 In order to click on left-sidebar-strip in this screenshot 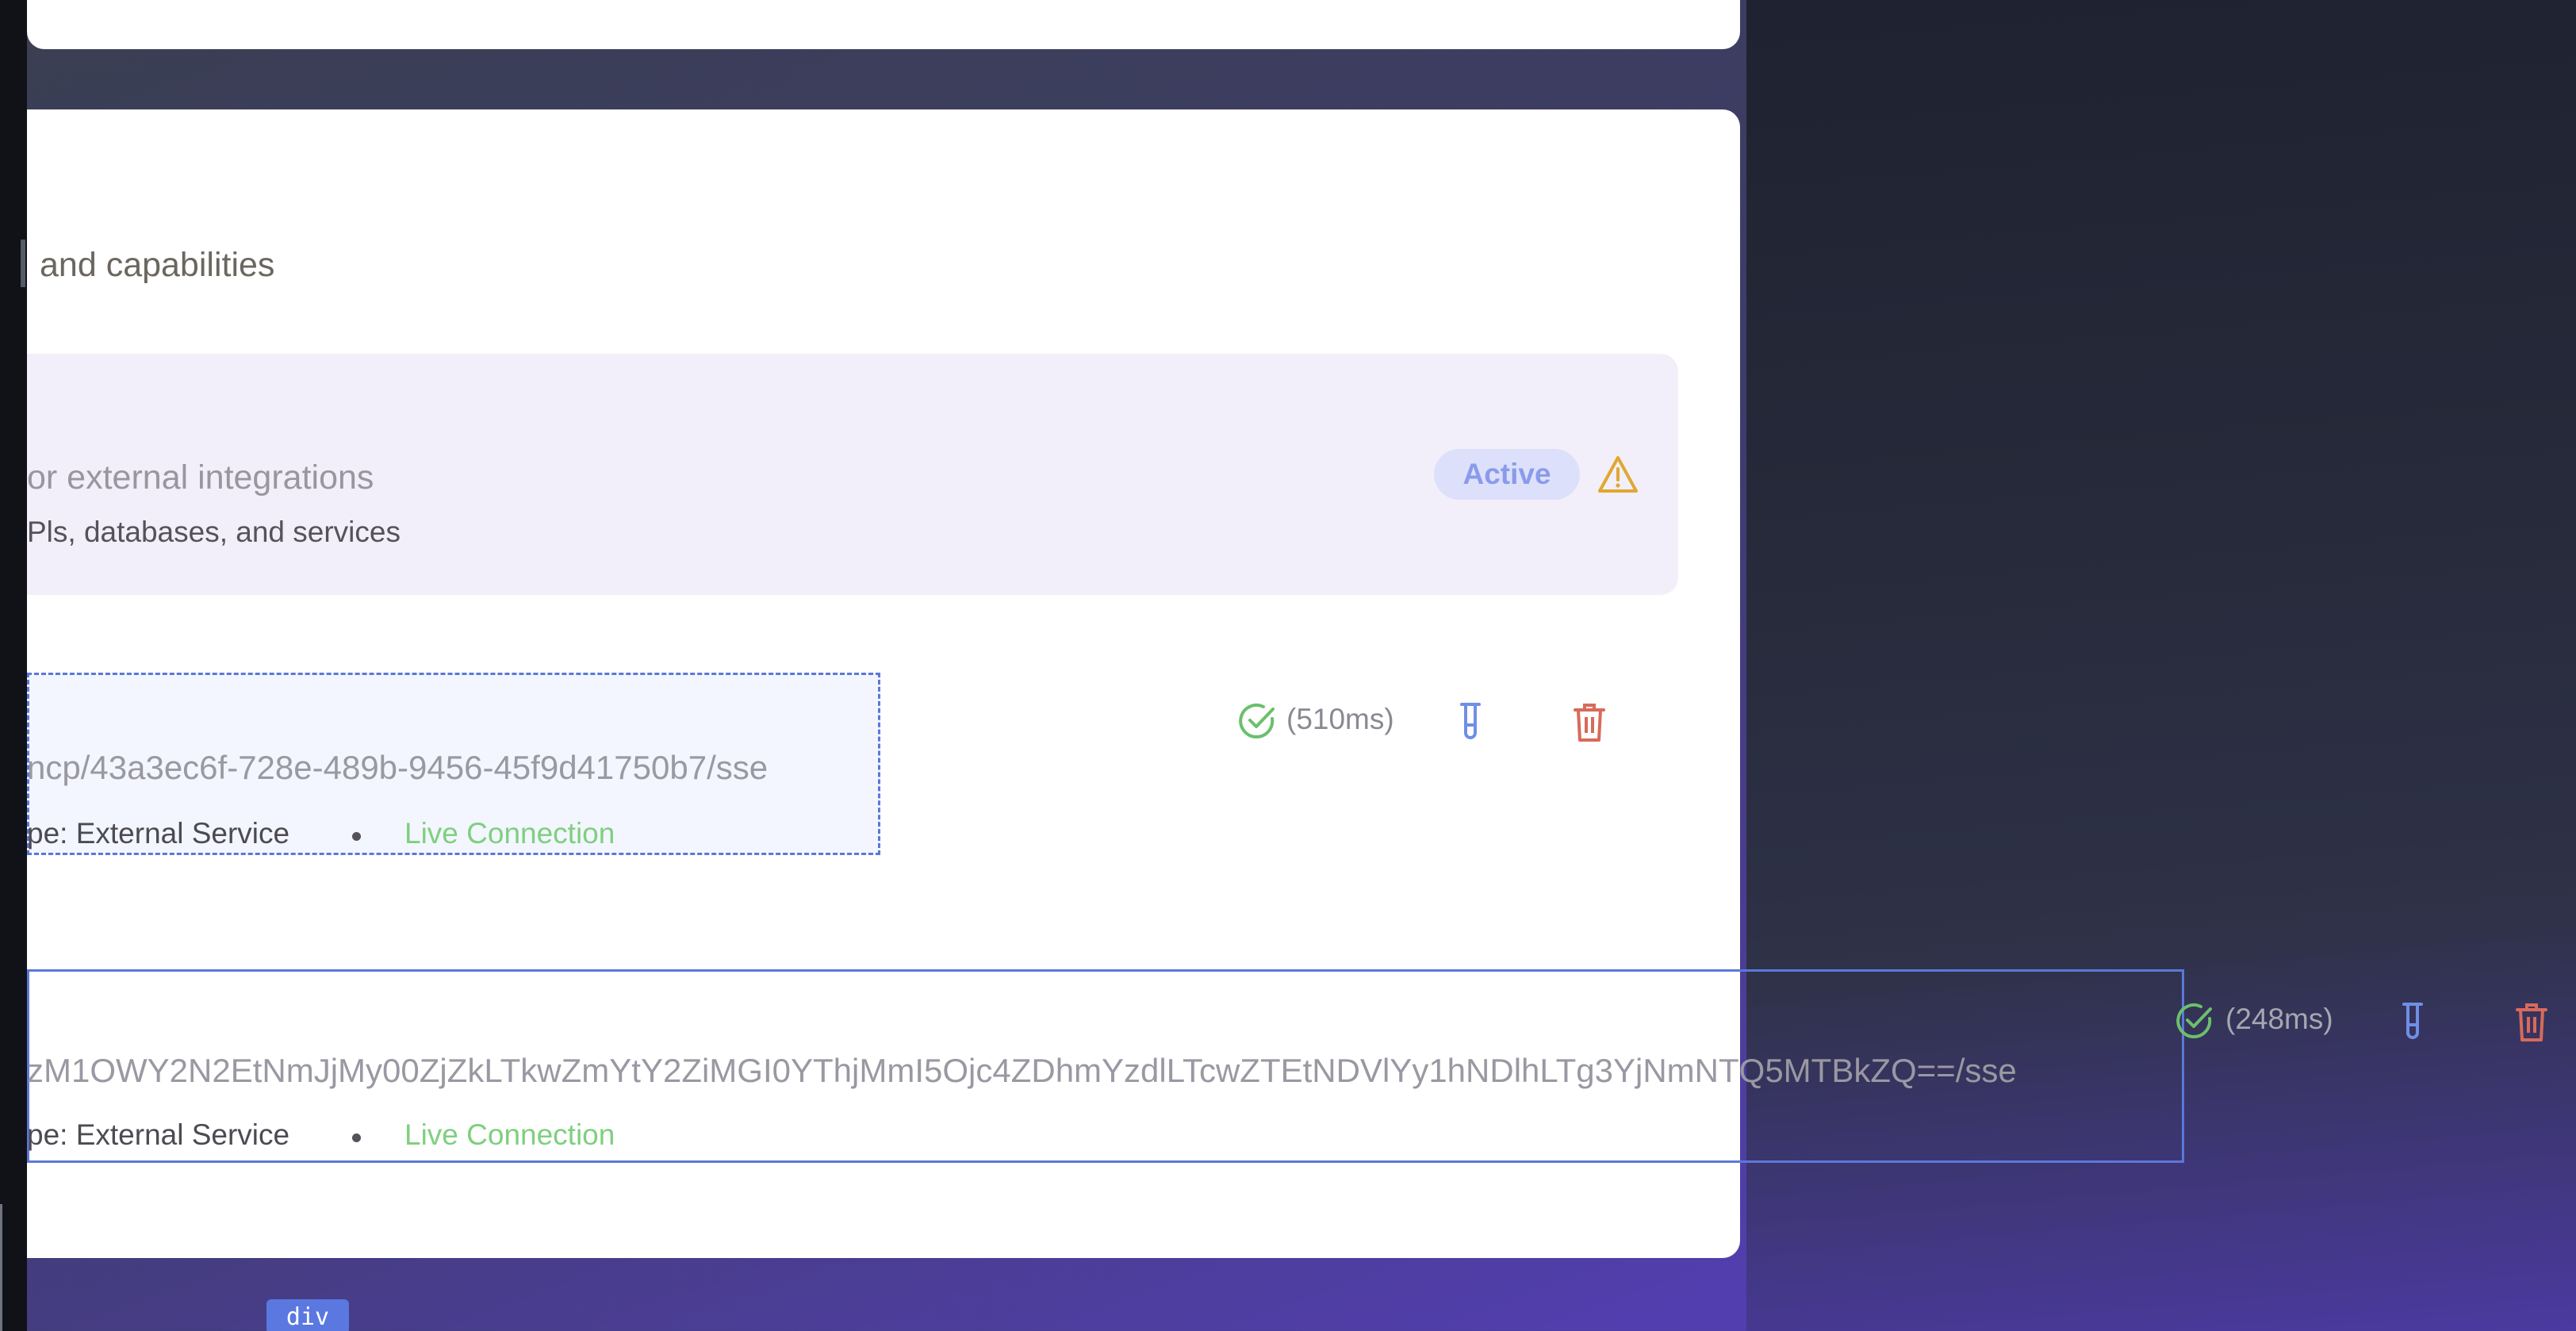, I will do `click(14, 666)`.